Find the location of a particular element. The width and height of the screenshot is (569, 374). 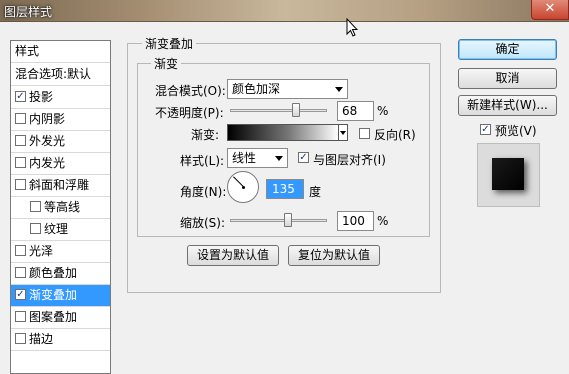

preview-swatch is located at coordinates (508, 174).